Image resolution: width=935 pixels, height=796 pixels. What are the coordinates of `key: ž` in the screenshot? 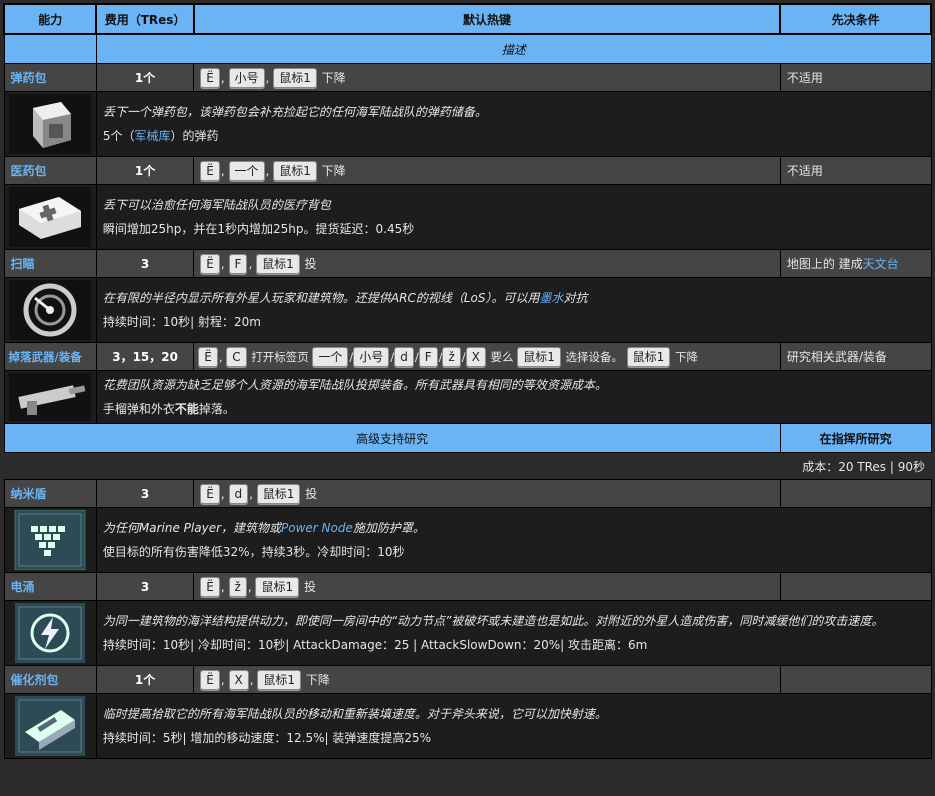 It's located at (237, 586).